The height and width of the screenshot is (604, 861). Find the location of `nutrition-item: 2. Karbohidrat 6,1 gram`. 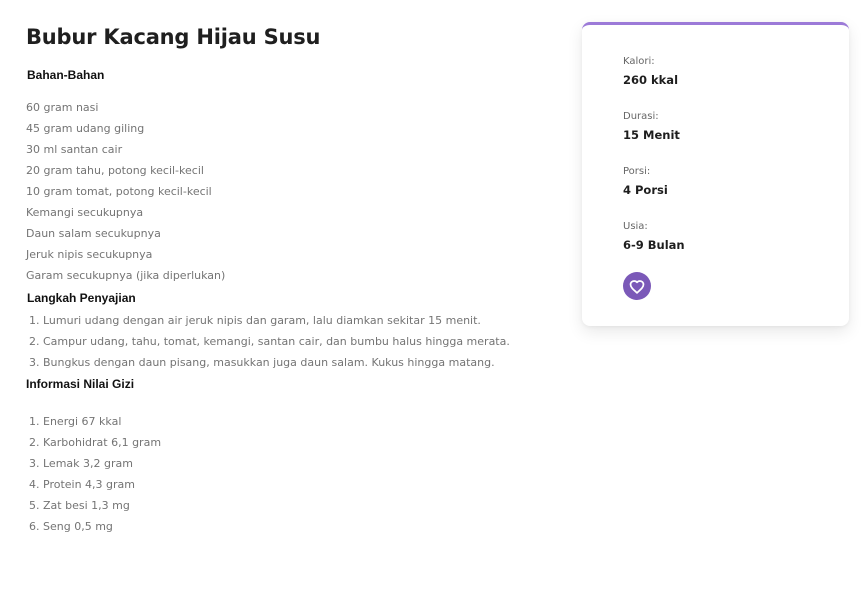

nutrition-item: 2. Karbohidrat 6,1 gram is located at coordinates (286, 442).